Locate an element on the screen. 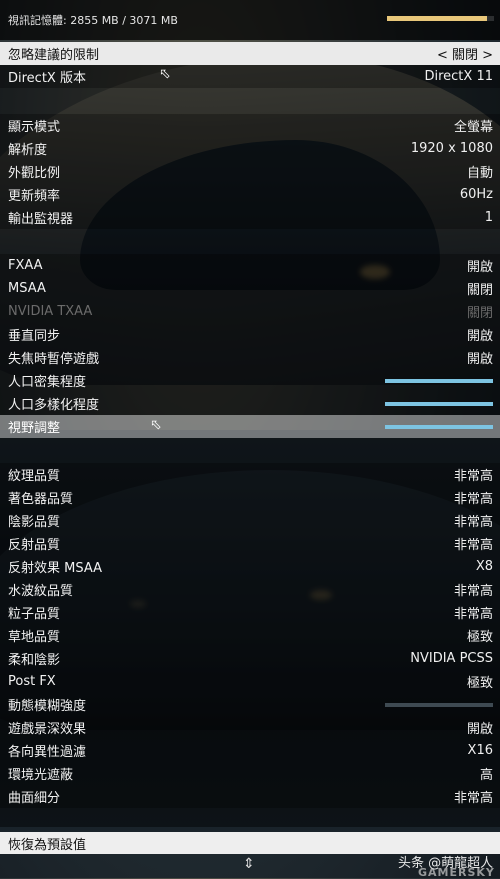 The height and width of the screenshot is (879, 500). setting-row: DirectX 版本 DirectX 11 is located at coordinates (250, 76).